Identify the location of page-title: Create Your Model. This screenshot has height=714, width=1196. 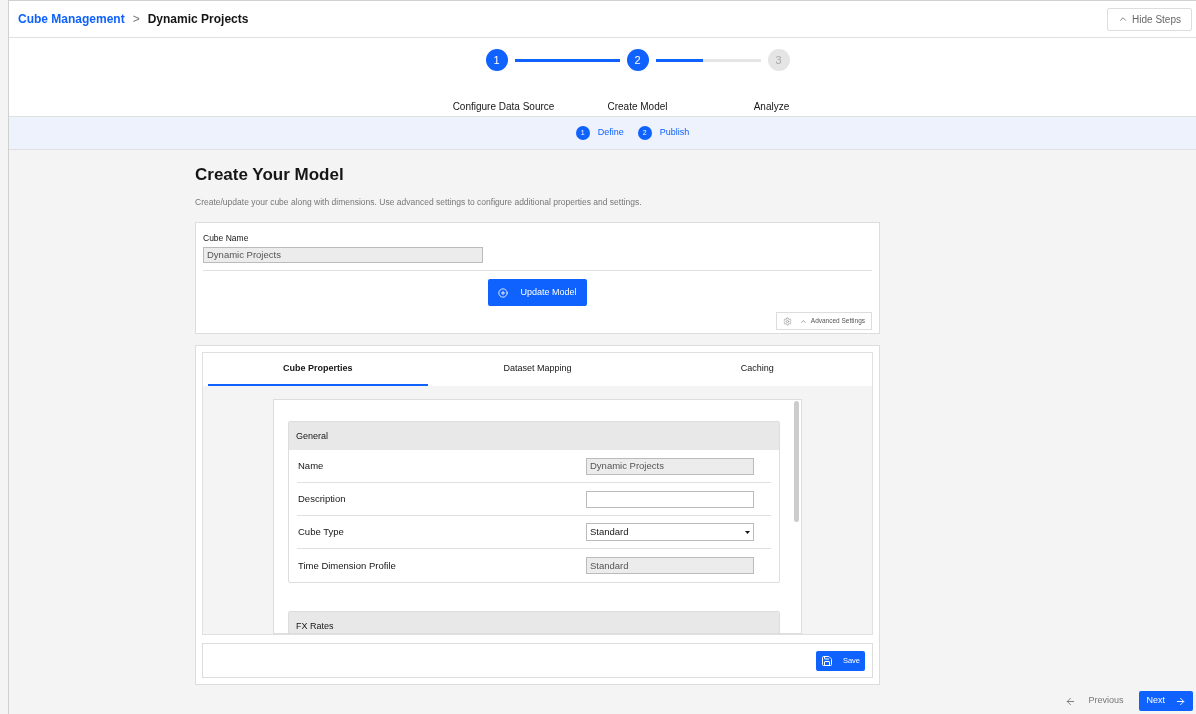
(270, 175).